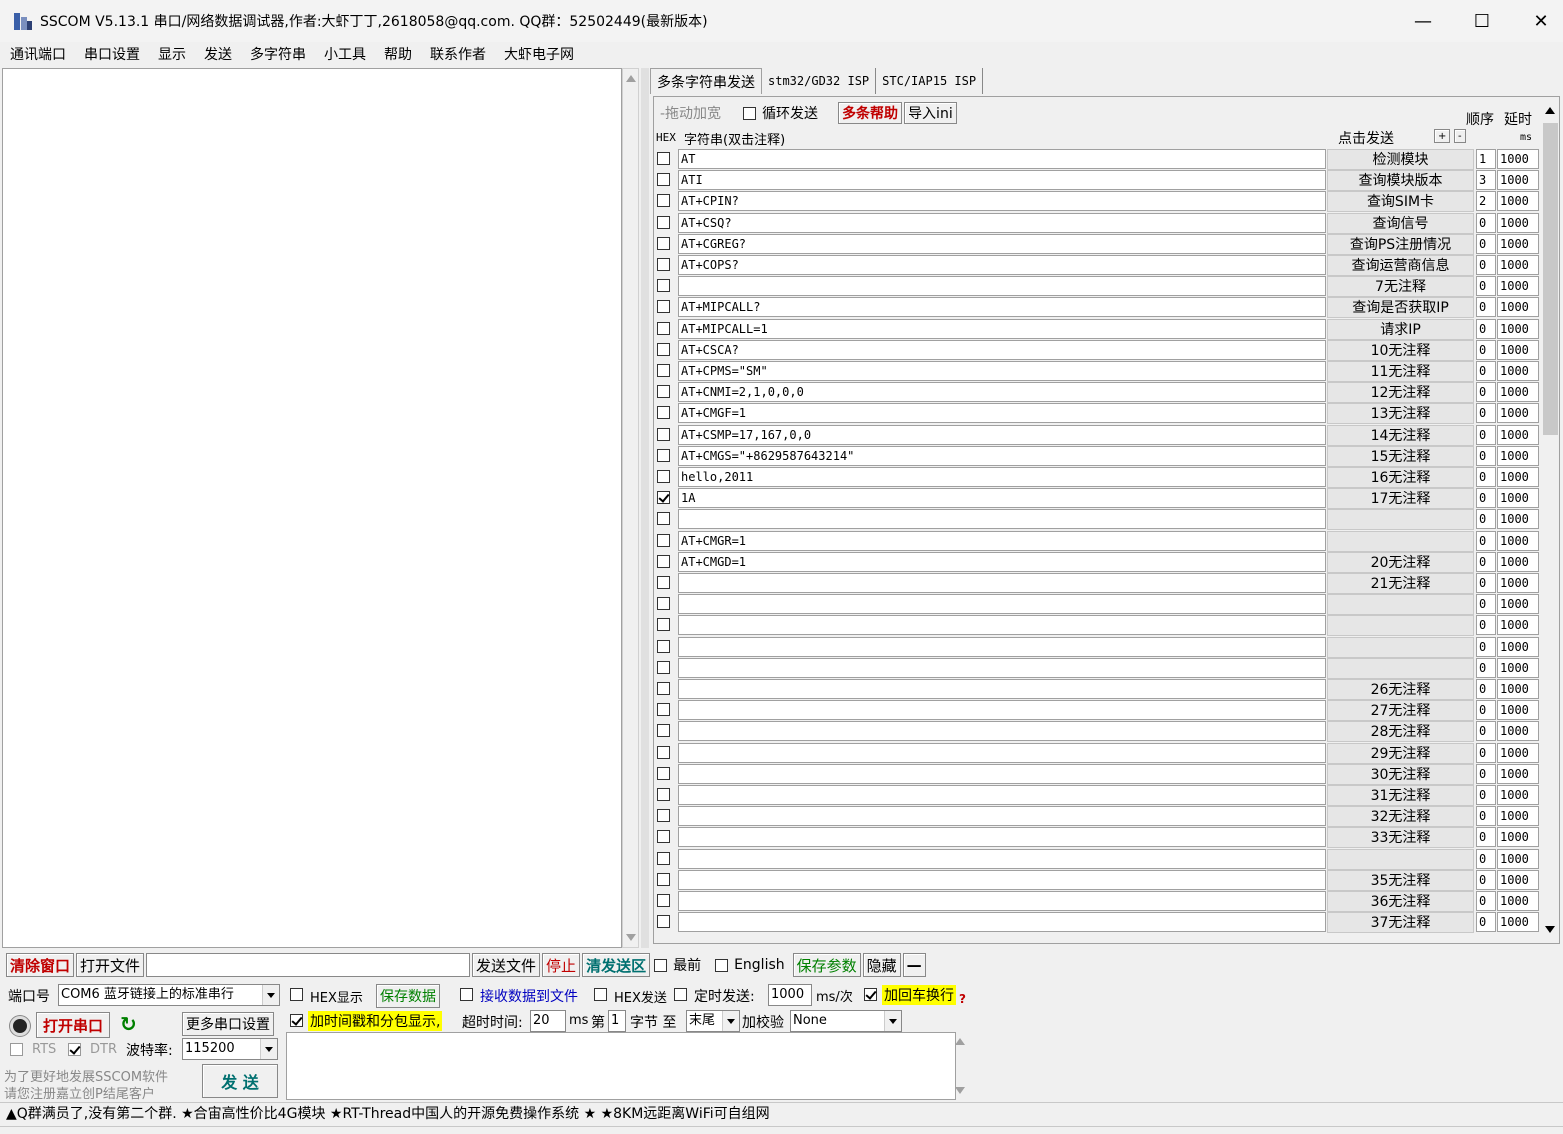  I want to click on row-send-button: 14无注释, so click(1400, 435).